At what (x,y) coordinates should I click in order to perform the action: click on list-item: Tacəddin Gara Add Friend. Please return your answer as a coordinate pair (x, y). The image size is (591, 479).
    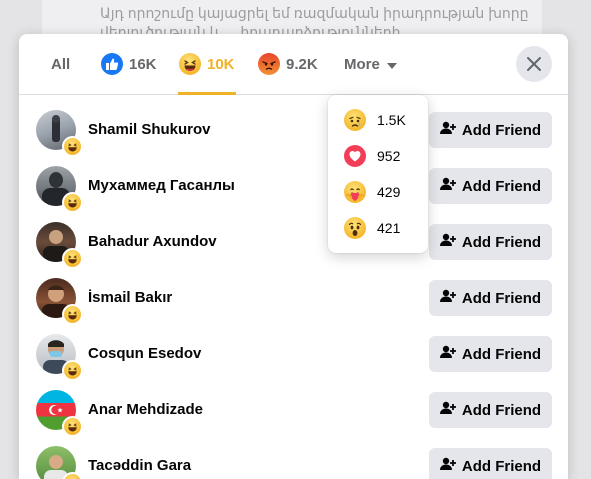
    Looking at the image, I should click on (293, 454).